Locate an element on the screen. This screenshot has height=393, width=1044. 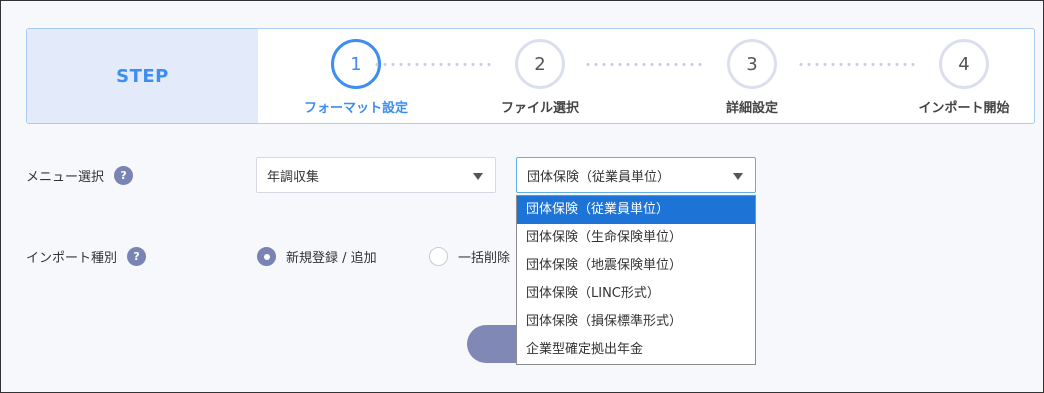
radio-option-new: 新規登録 / 追加 is located at coordinates (317, 256).